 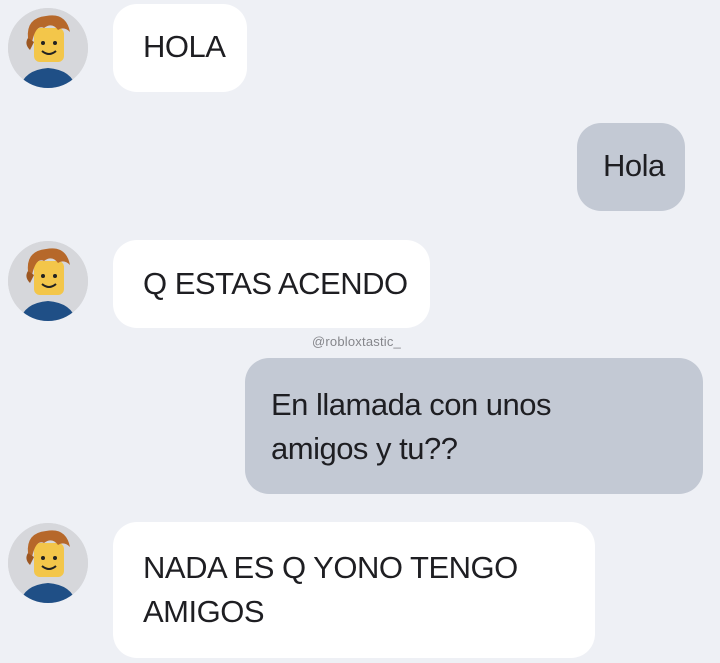 What do you see at coordinates (330, 567) in the screenshot?
I see `message-text-line: NADA ES Q YONO TENGO` at bounding box center [330, 567].